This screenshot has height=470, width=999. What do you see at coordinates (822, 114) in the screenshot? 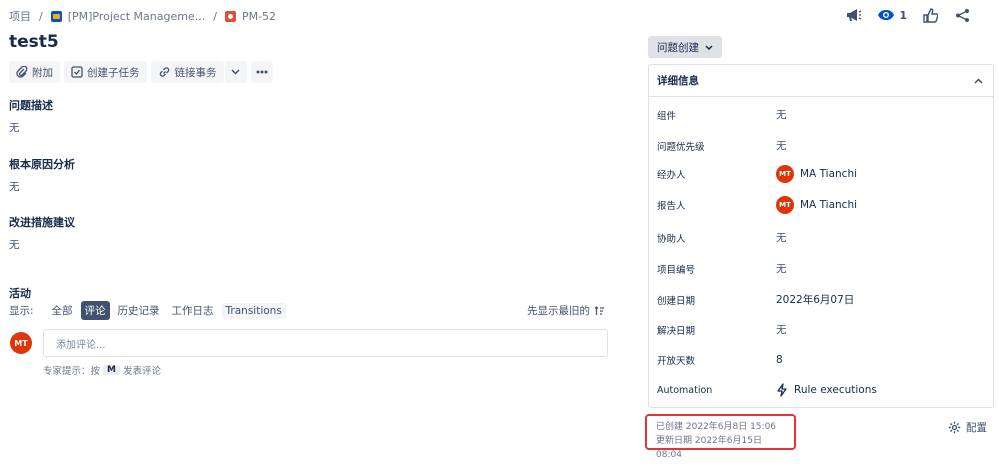
I see `detail-row-components: 组件 无` at bounding box center [822, 114].